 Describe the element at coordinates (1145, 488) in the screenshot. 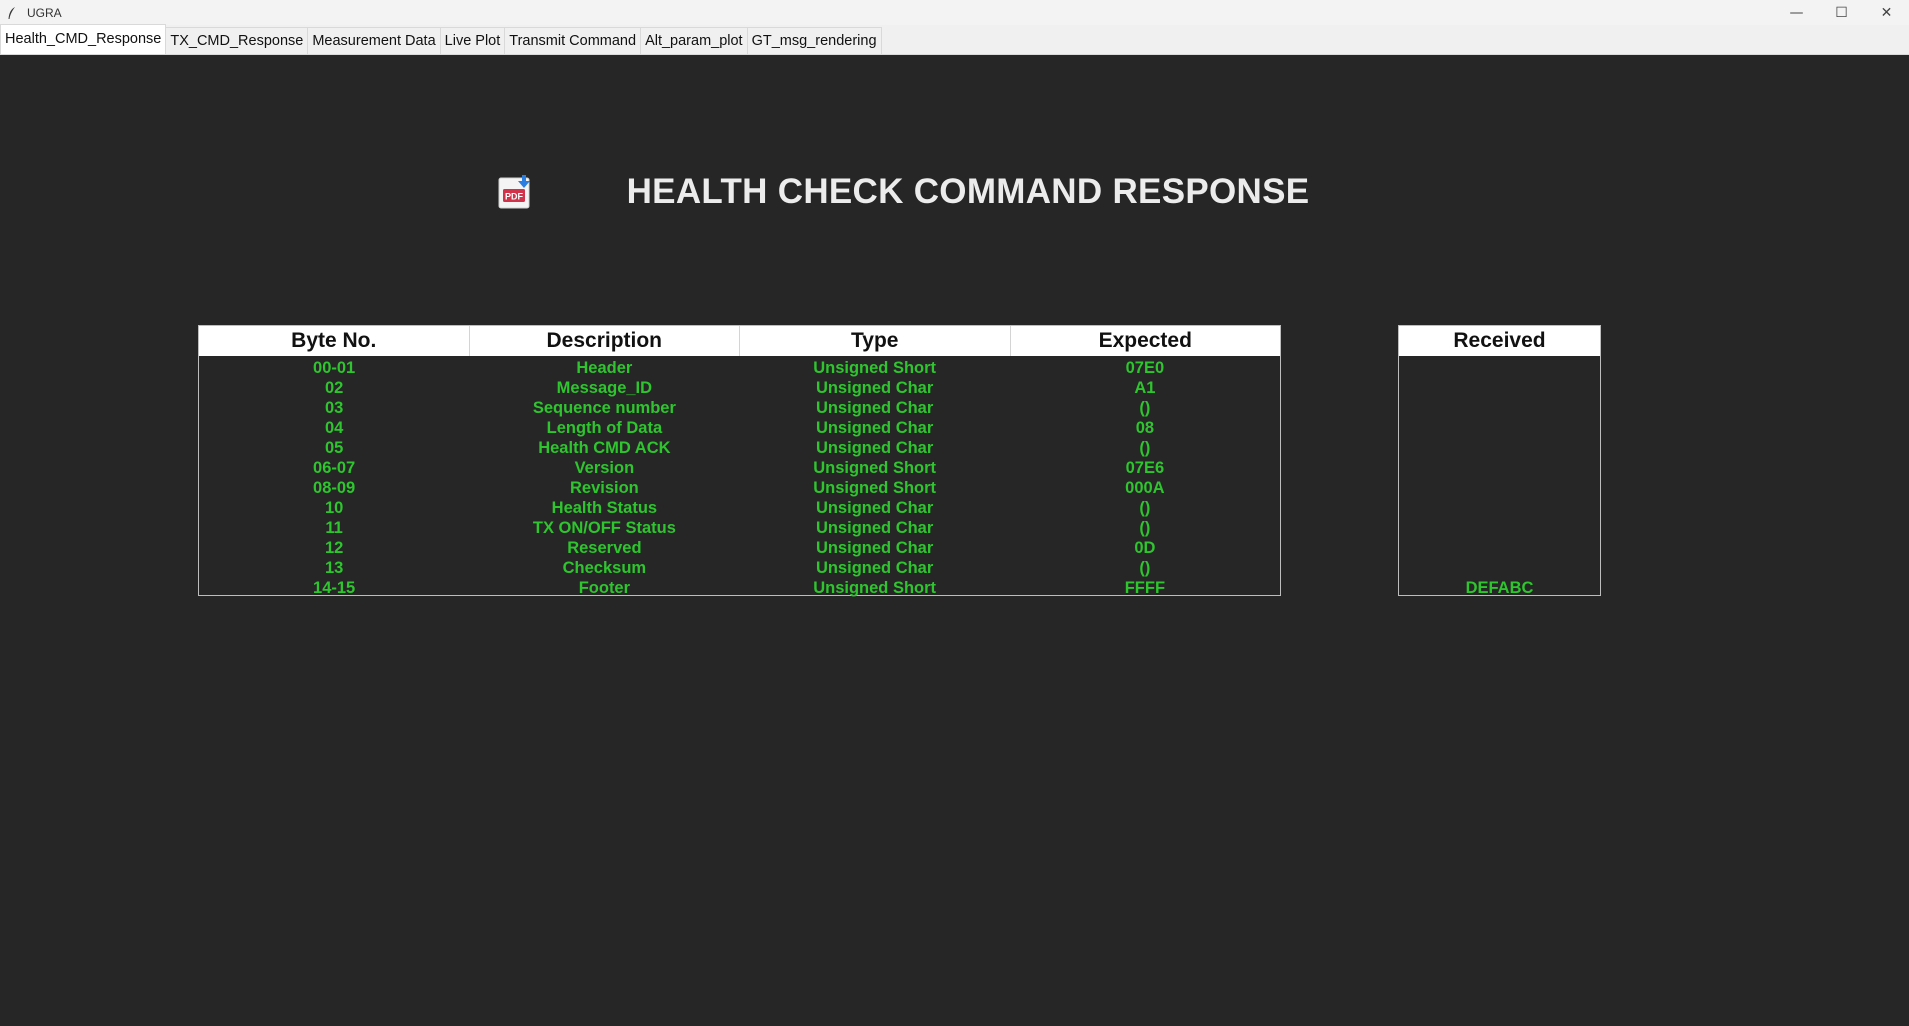

I see `cell-expected: 000A` at that location.